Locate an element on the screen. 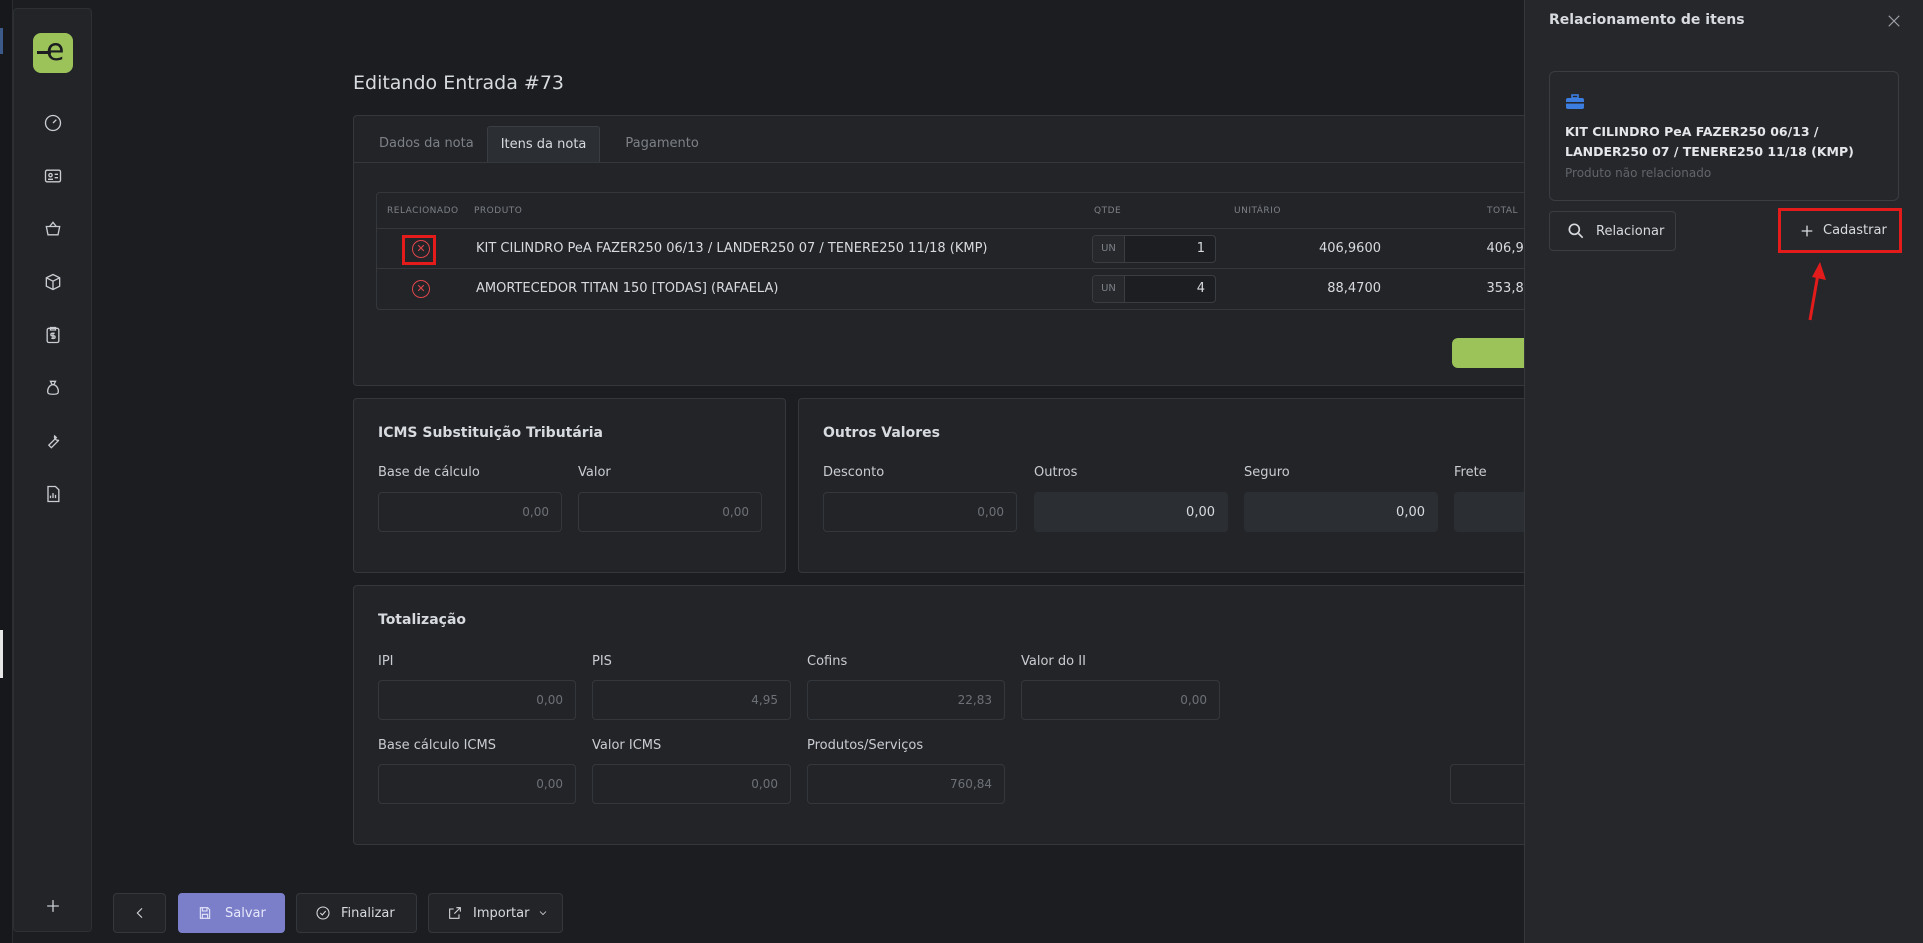 This screenshot has width=1923, height=943. quantity-value: 4 is located at coordinates (1201, 288).